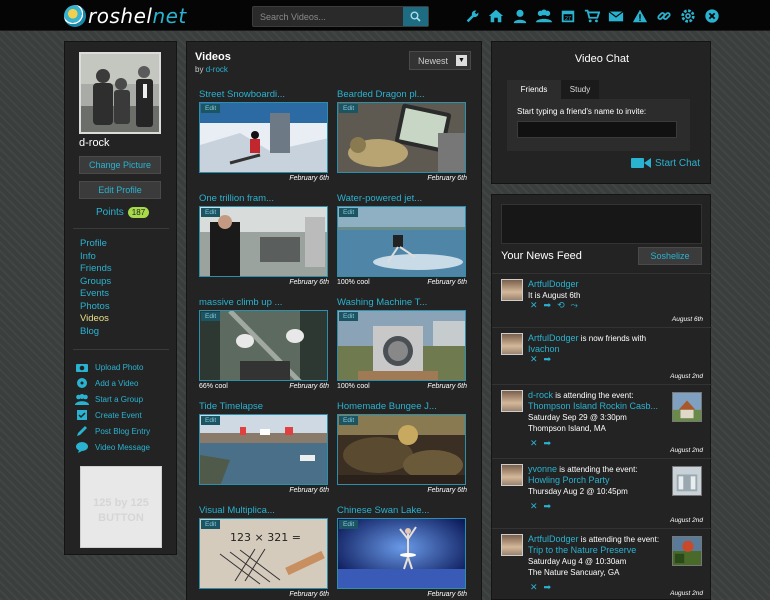 The width and height of the screenshot is (770, 600). Describe the element at coordinates (120, 190) in the screenshot. I see `edit-profile-button: Edit Profile` at that location.